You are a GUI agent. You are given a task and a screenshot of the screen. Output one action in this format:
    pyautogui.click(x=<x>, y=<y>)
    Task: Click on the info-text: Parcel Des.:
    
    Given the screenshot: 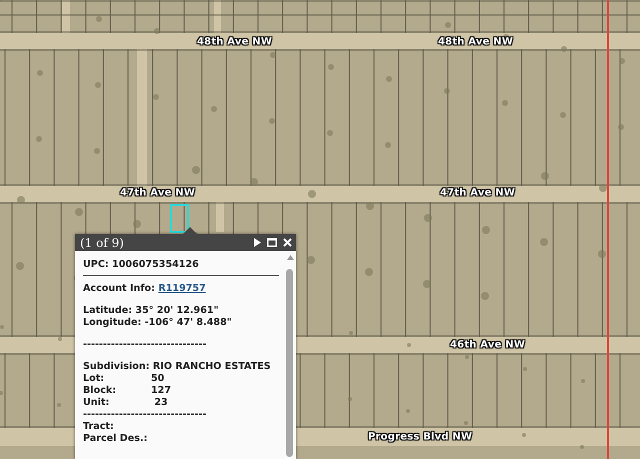 What is the action you would take?
    pyautogui.click(x=115, y=439)
    